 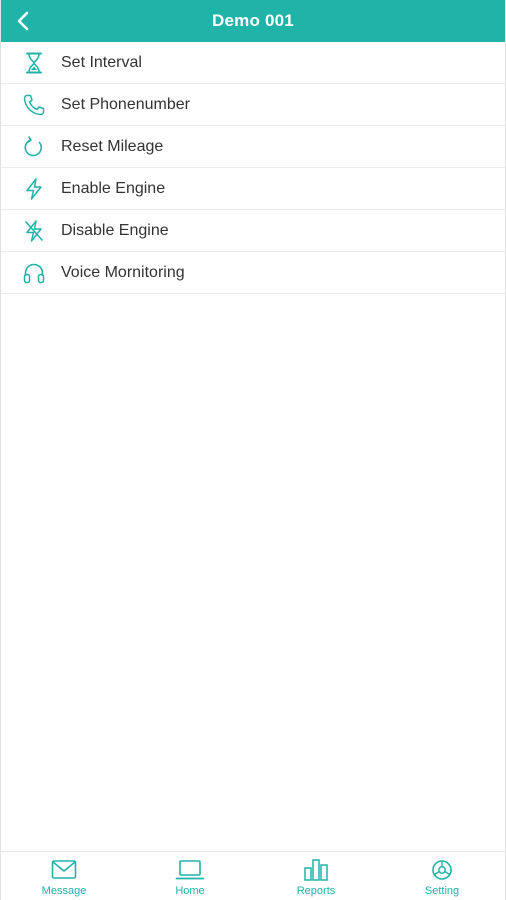 I want to click on laptop-icon, so click(x=190, y=870).